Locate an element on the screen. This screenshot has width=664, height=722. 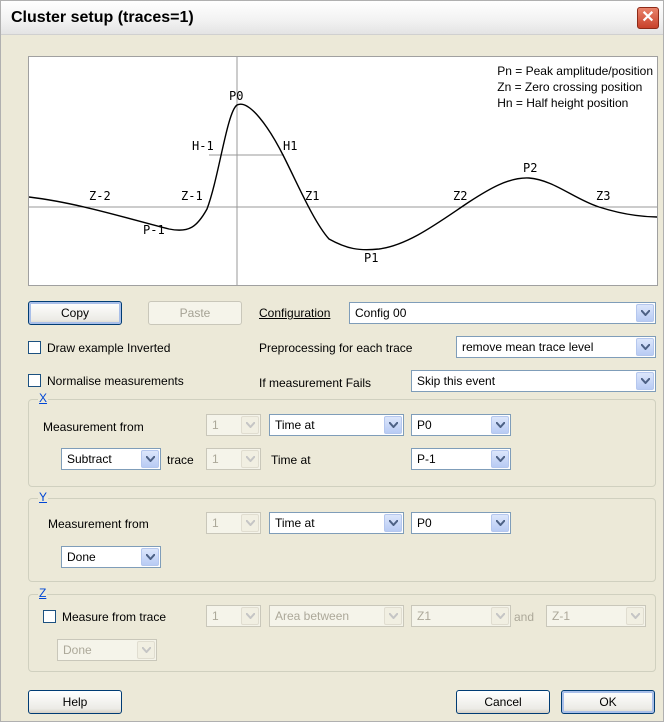
x-point-value: P0 is located at coordinates (424, 425).